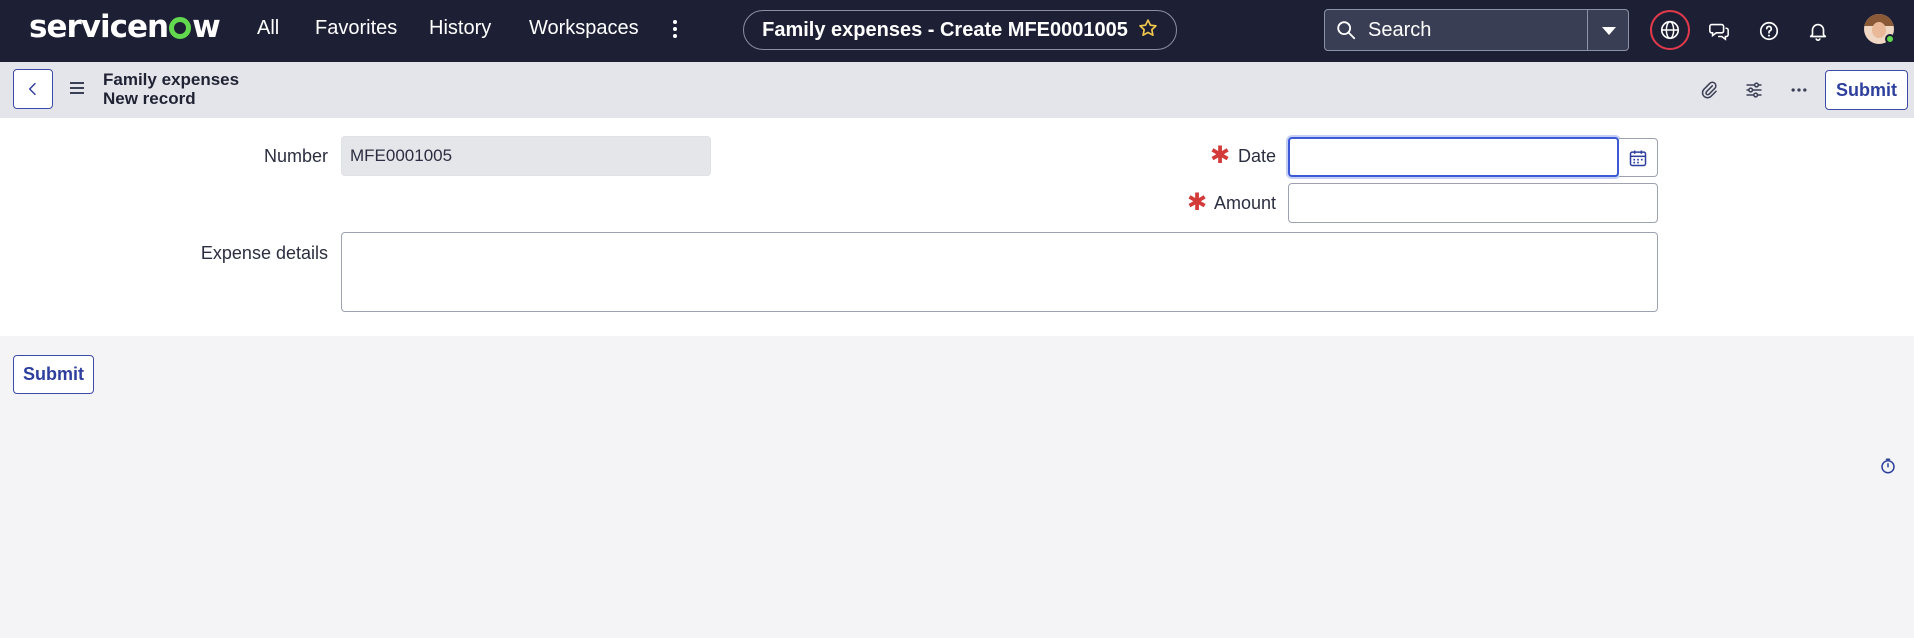  I want to click on timer-icon, so click(1888, 468).